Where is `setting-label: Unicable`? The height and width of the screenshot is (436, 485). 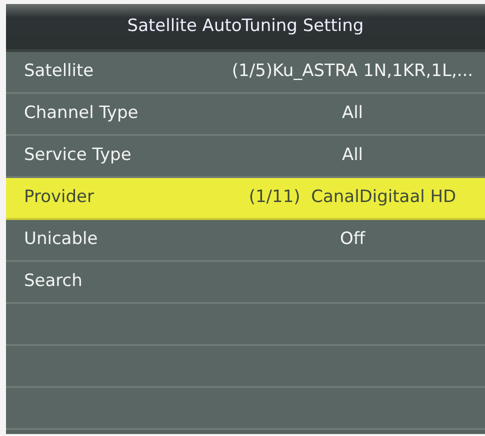 setting-label: Unicable is located at coordinates (61, 240).